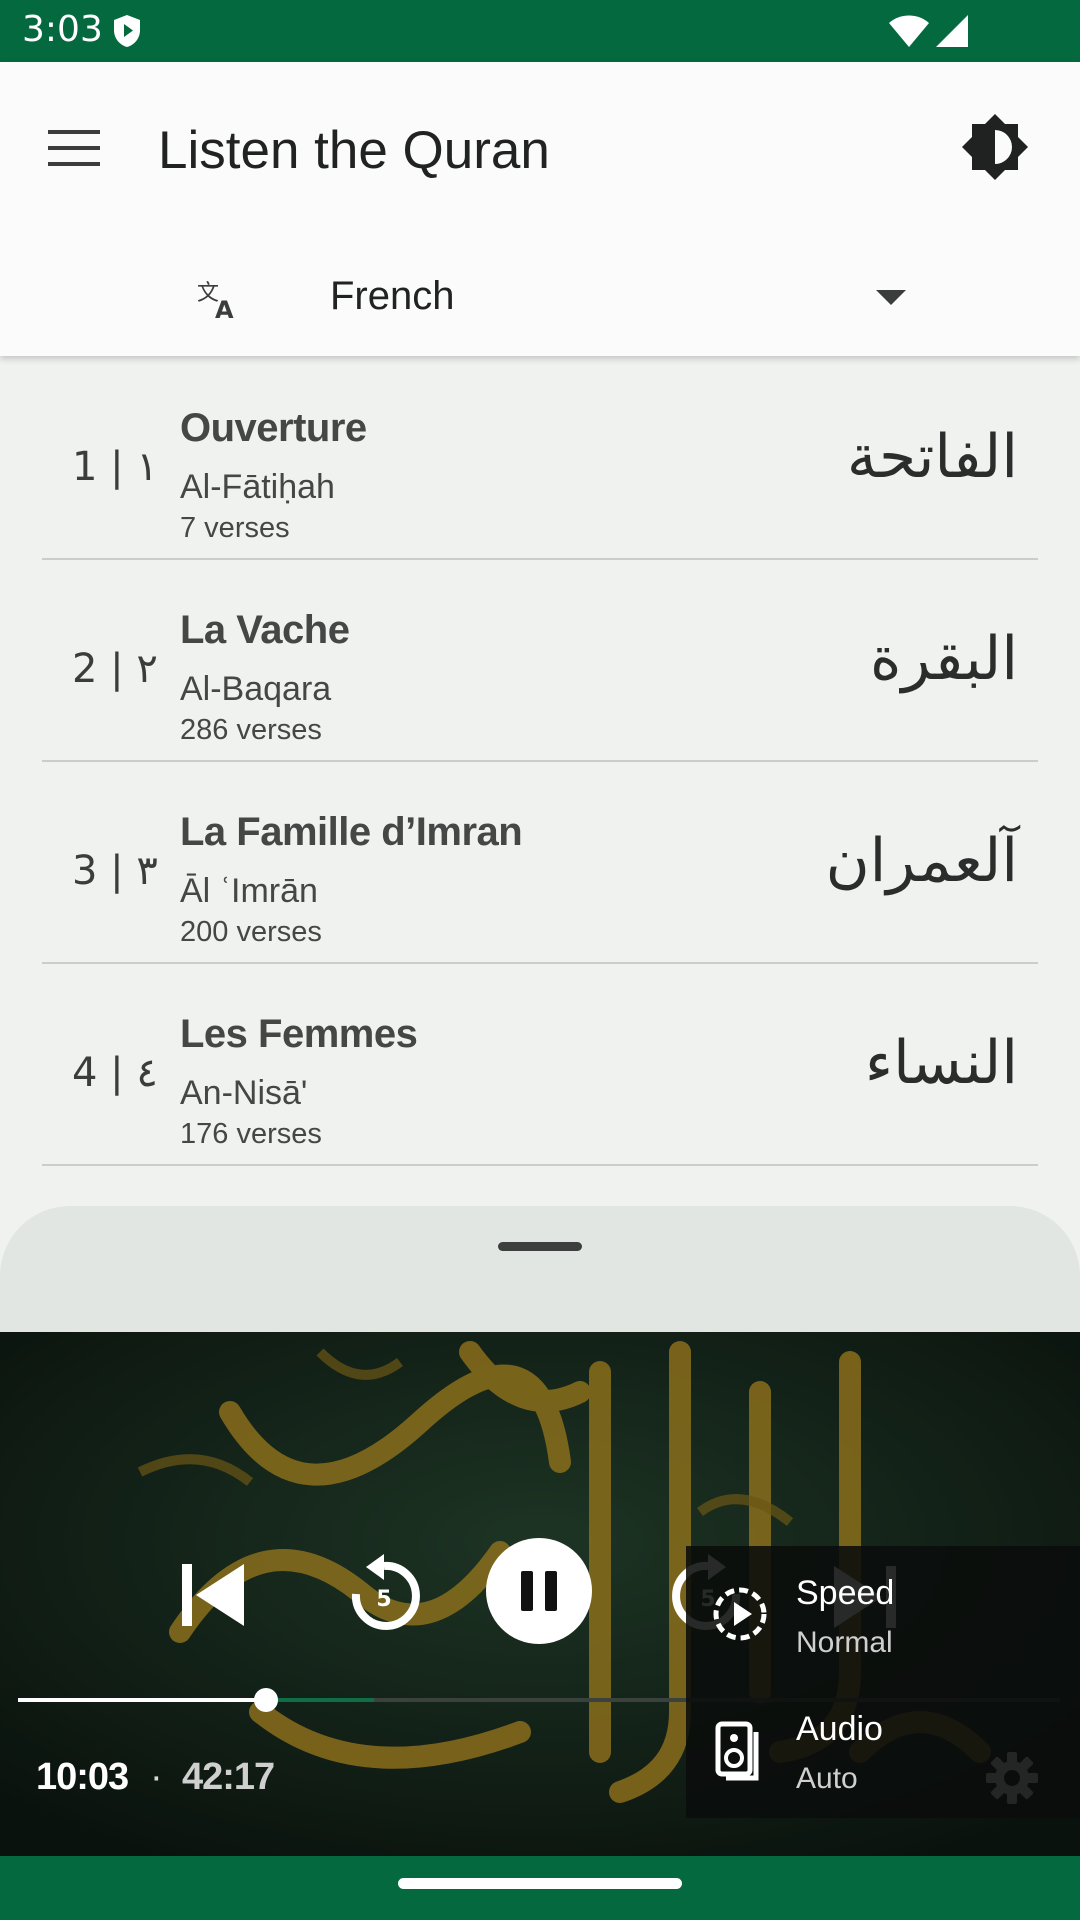  Describe the element at coordinates (251, 932) in the screenshot. I see `surah-verse-count: 200 verses` at that location.